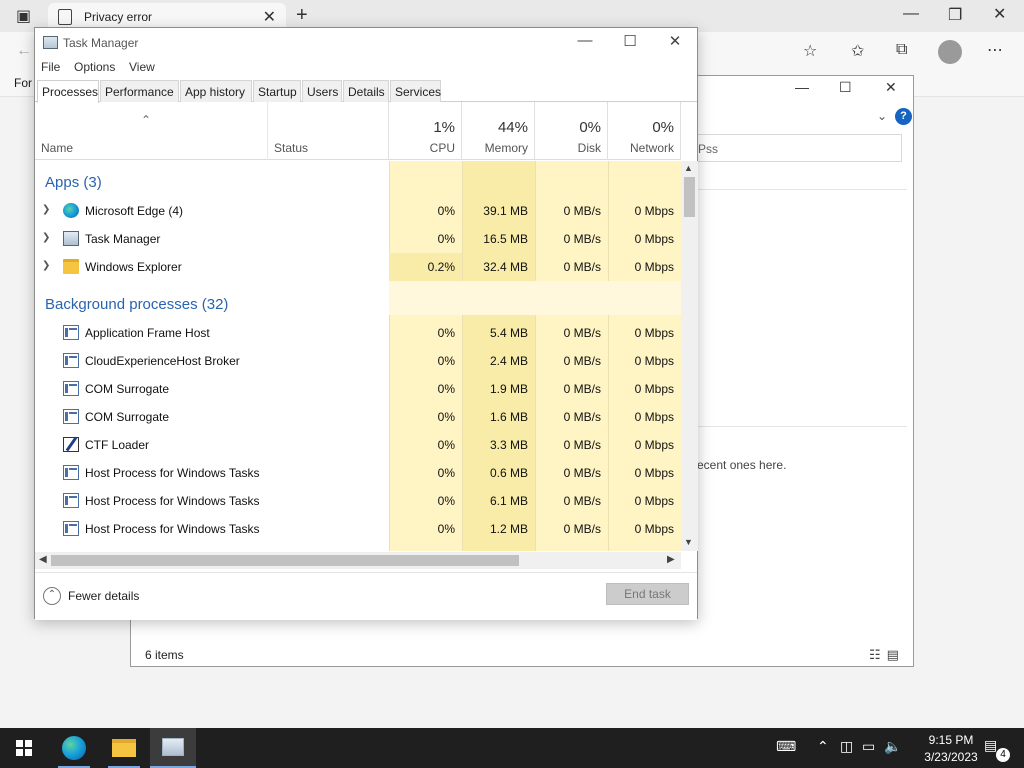 The height and width of the screenshot is (768, 1024). I want to click on process-row: ❯ Task Manager 0% 16.5 MB 0 MB/s 0 Mbps, so click(358, 239).